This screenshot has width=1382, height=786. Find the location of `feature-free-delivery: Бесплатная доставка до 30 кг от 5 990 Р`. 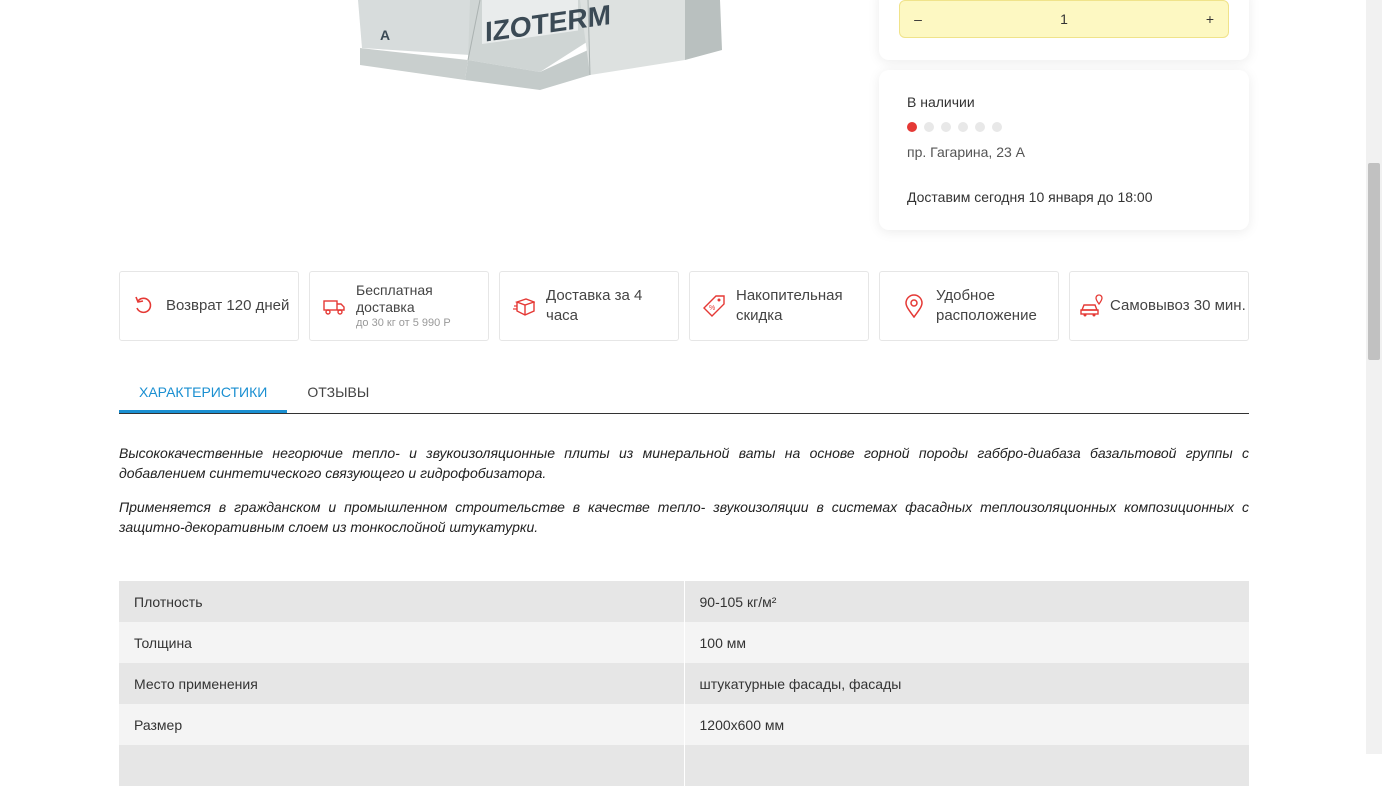

feature-free-delivery: Бесплатная доставка до 30 кг от 5 990 Р is located at coordinates (399, 306).